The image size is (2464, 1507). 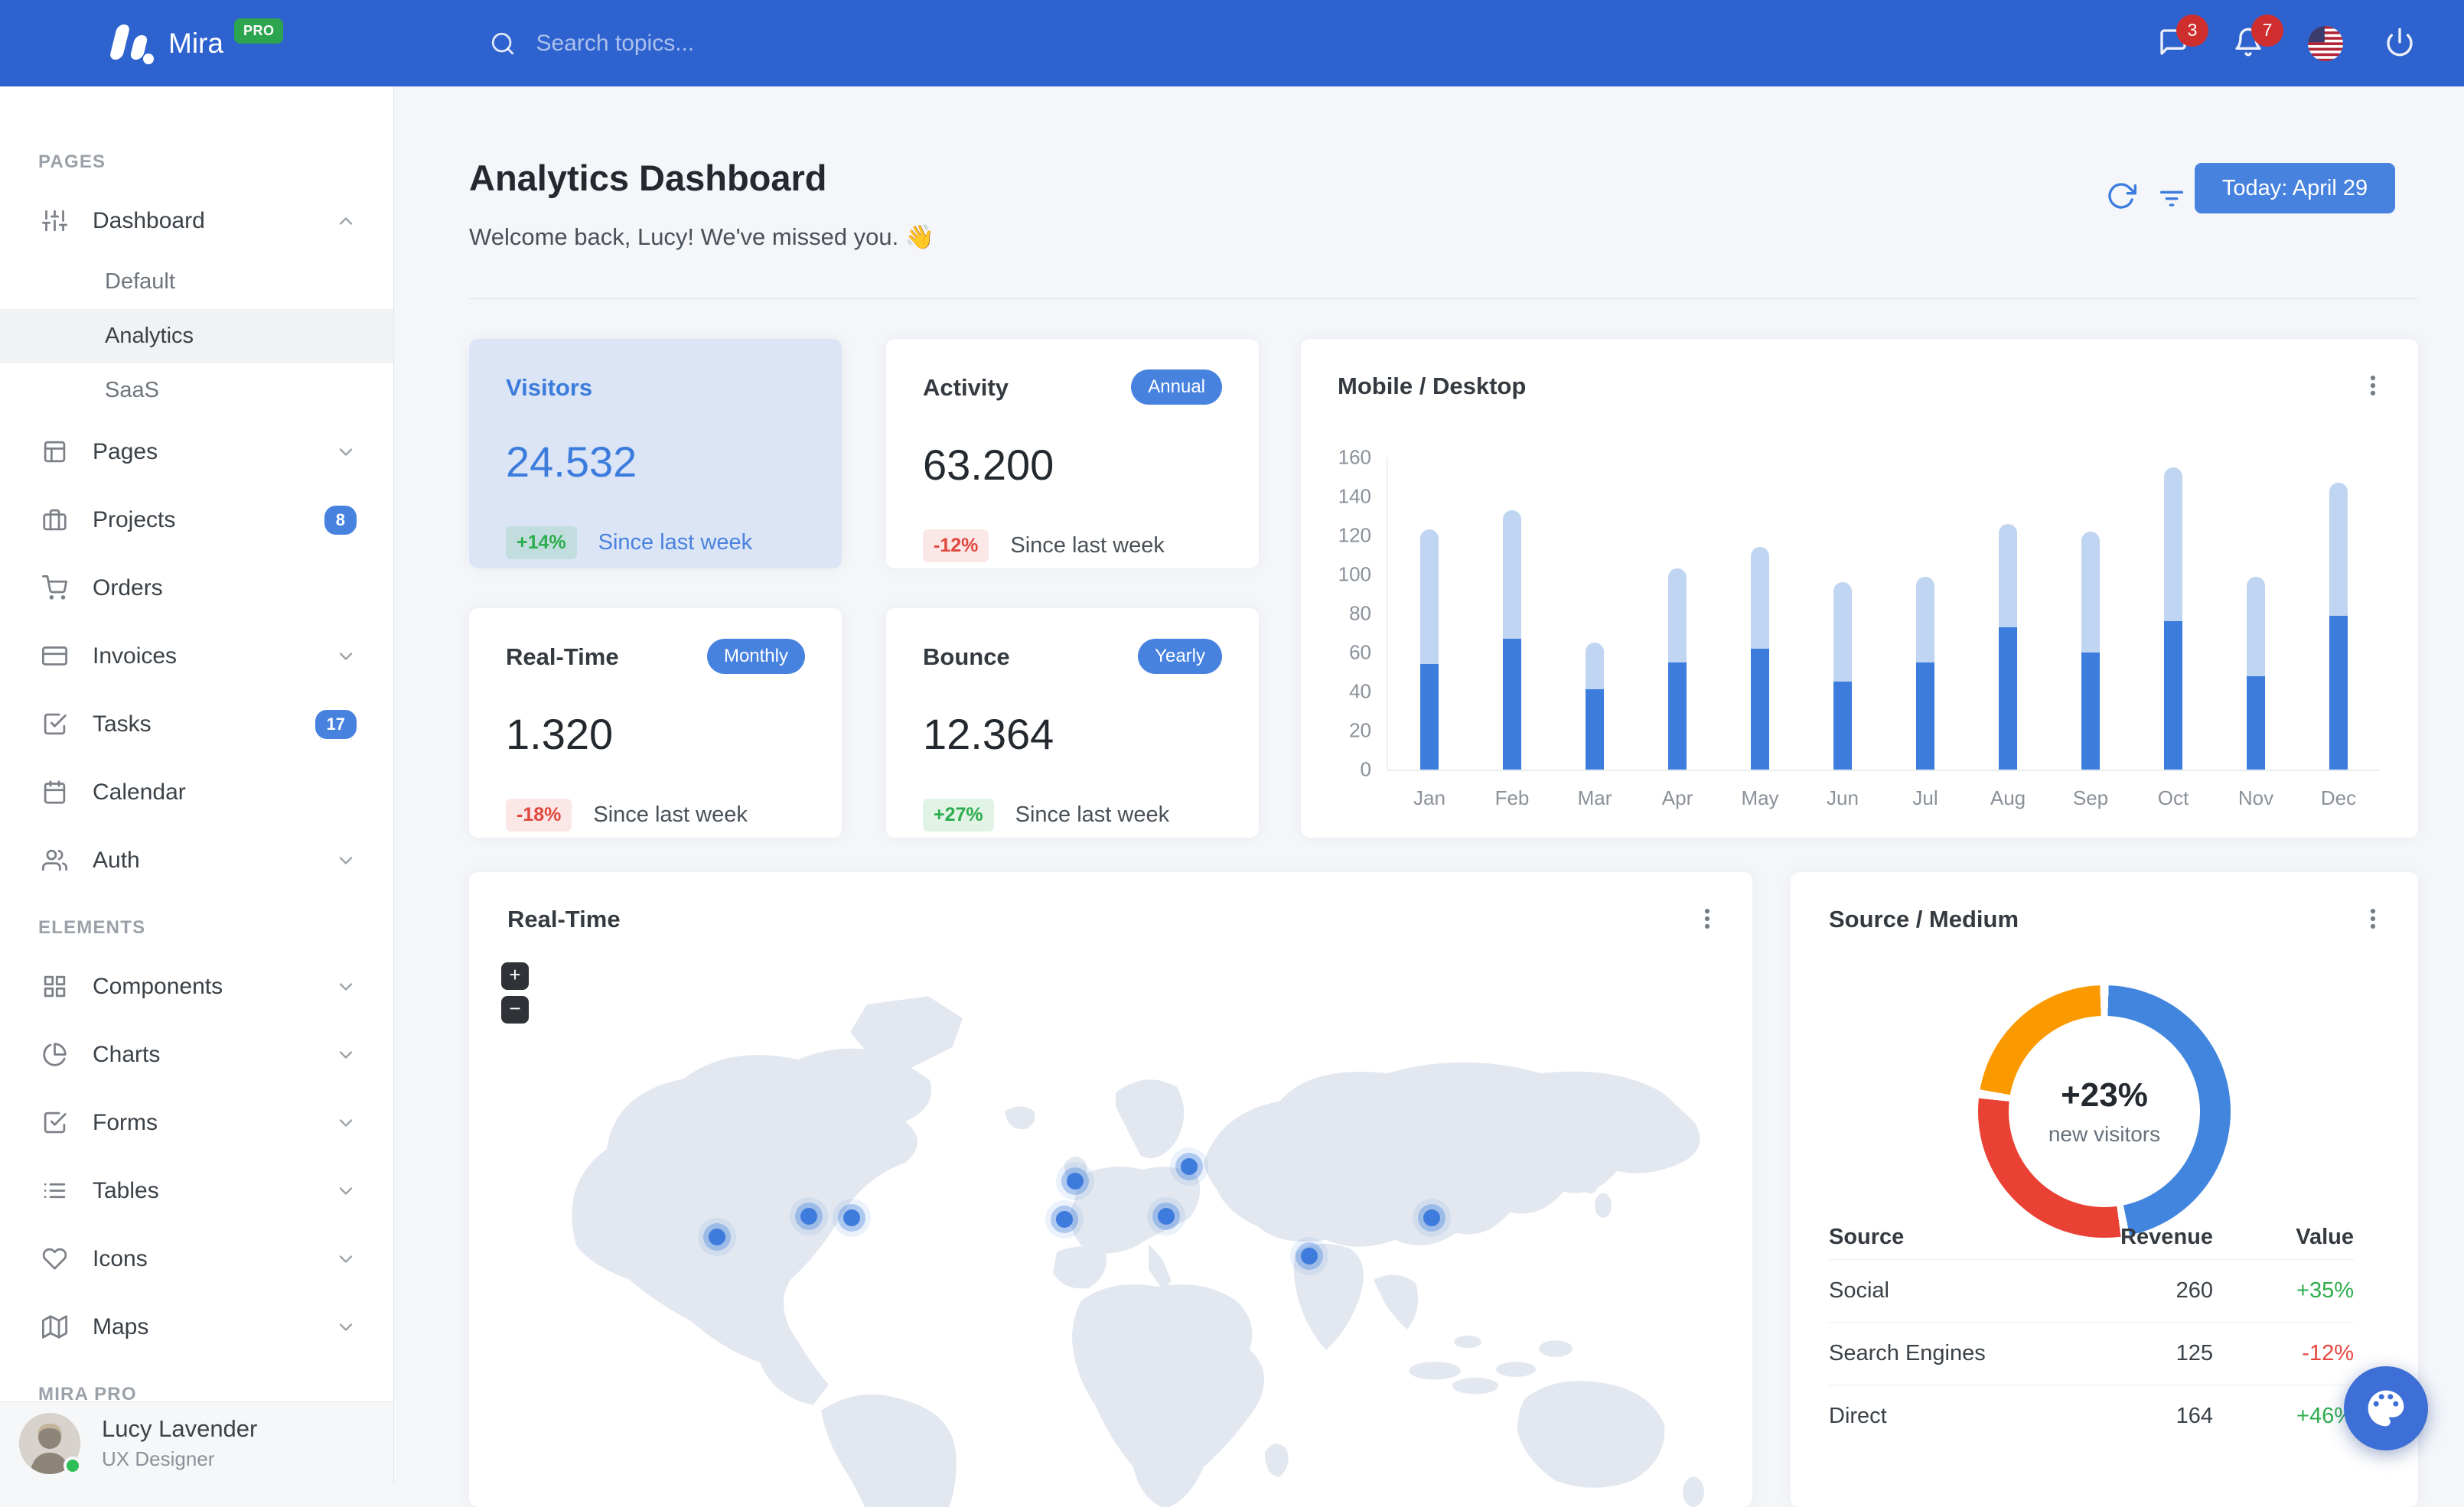 I want to click on x-axis-tick: Jan, so click(x=1429, y=797).